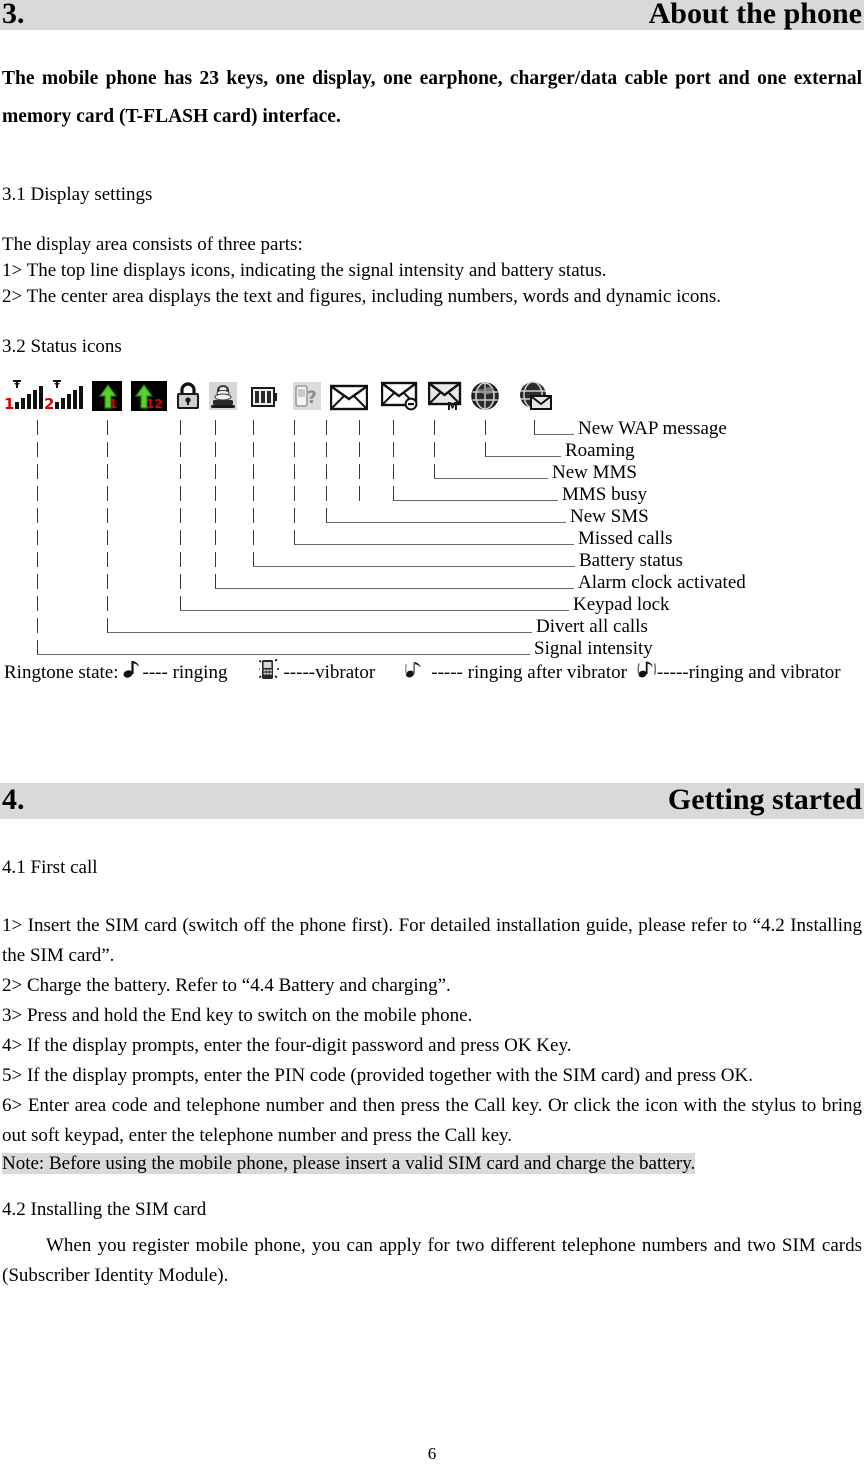 This screenshot has width=864, height=1474. Describe the element at coordinates (24, 397) in the screenshot. I see `signal-intensity-sim1-icon: 1` at that location.